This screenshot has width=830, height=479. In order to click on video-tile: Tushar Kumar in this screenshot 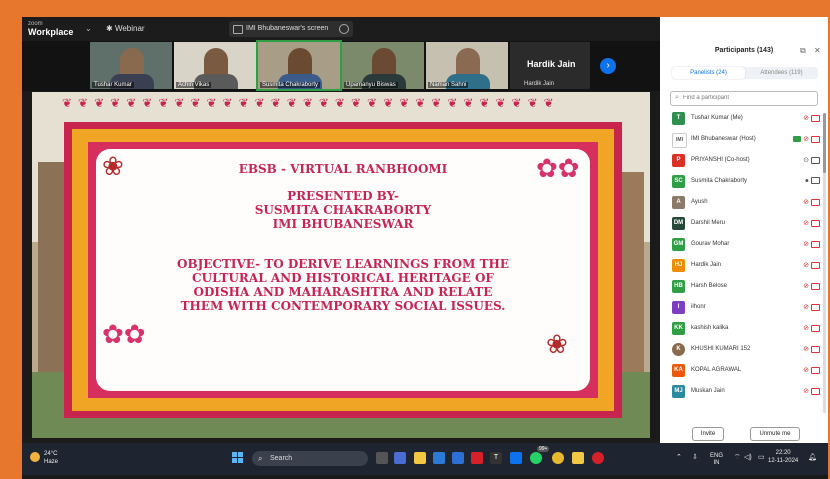, I will do `click(131, 65)`.